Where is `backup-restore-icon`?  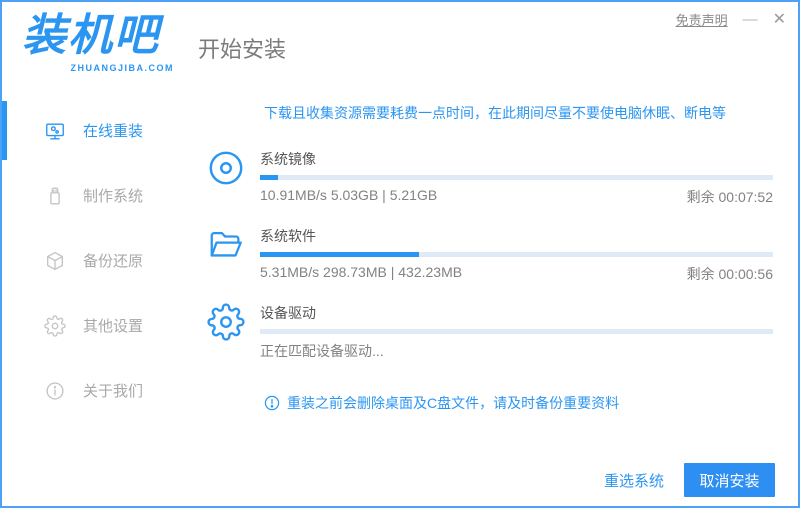
backup-restore-icon is located at coordinates (55, 261).